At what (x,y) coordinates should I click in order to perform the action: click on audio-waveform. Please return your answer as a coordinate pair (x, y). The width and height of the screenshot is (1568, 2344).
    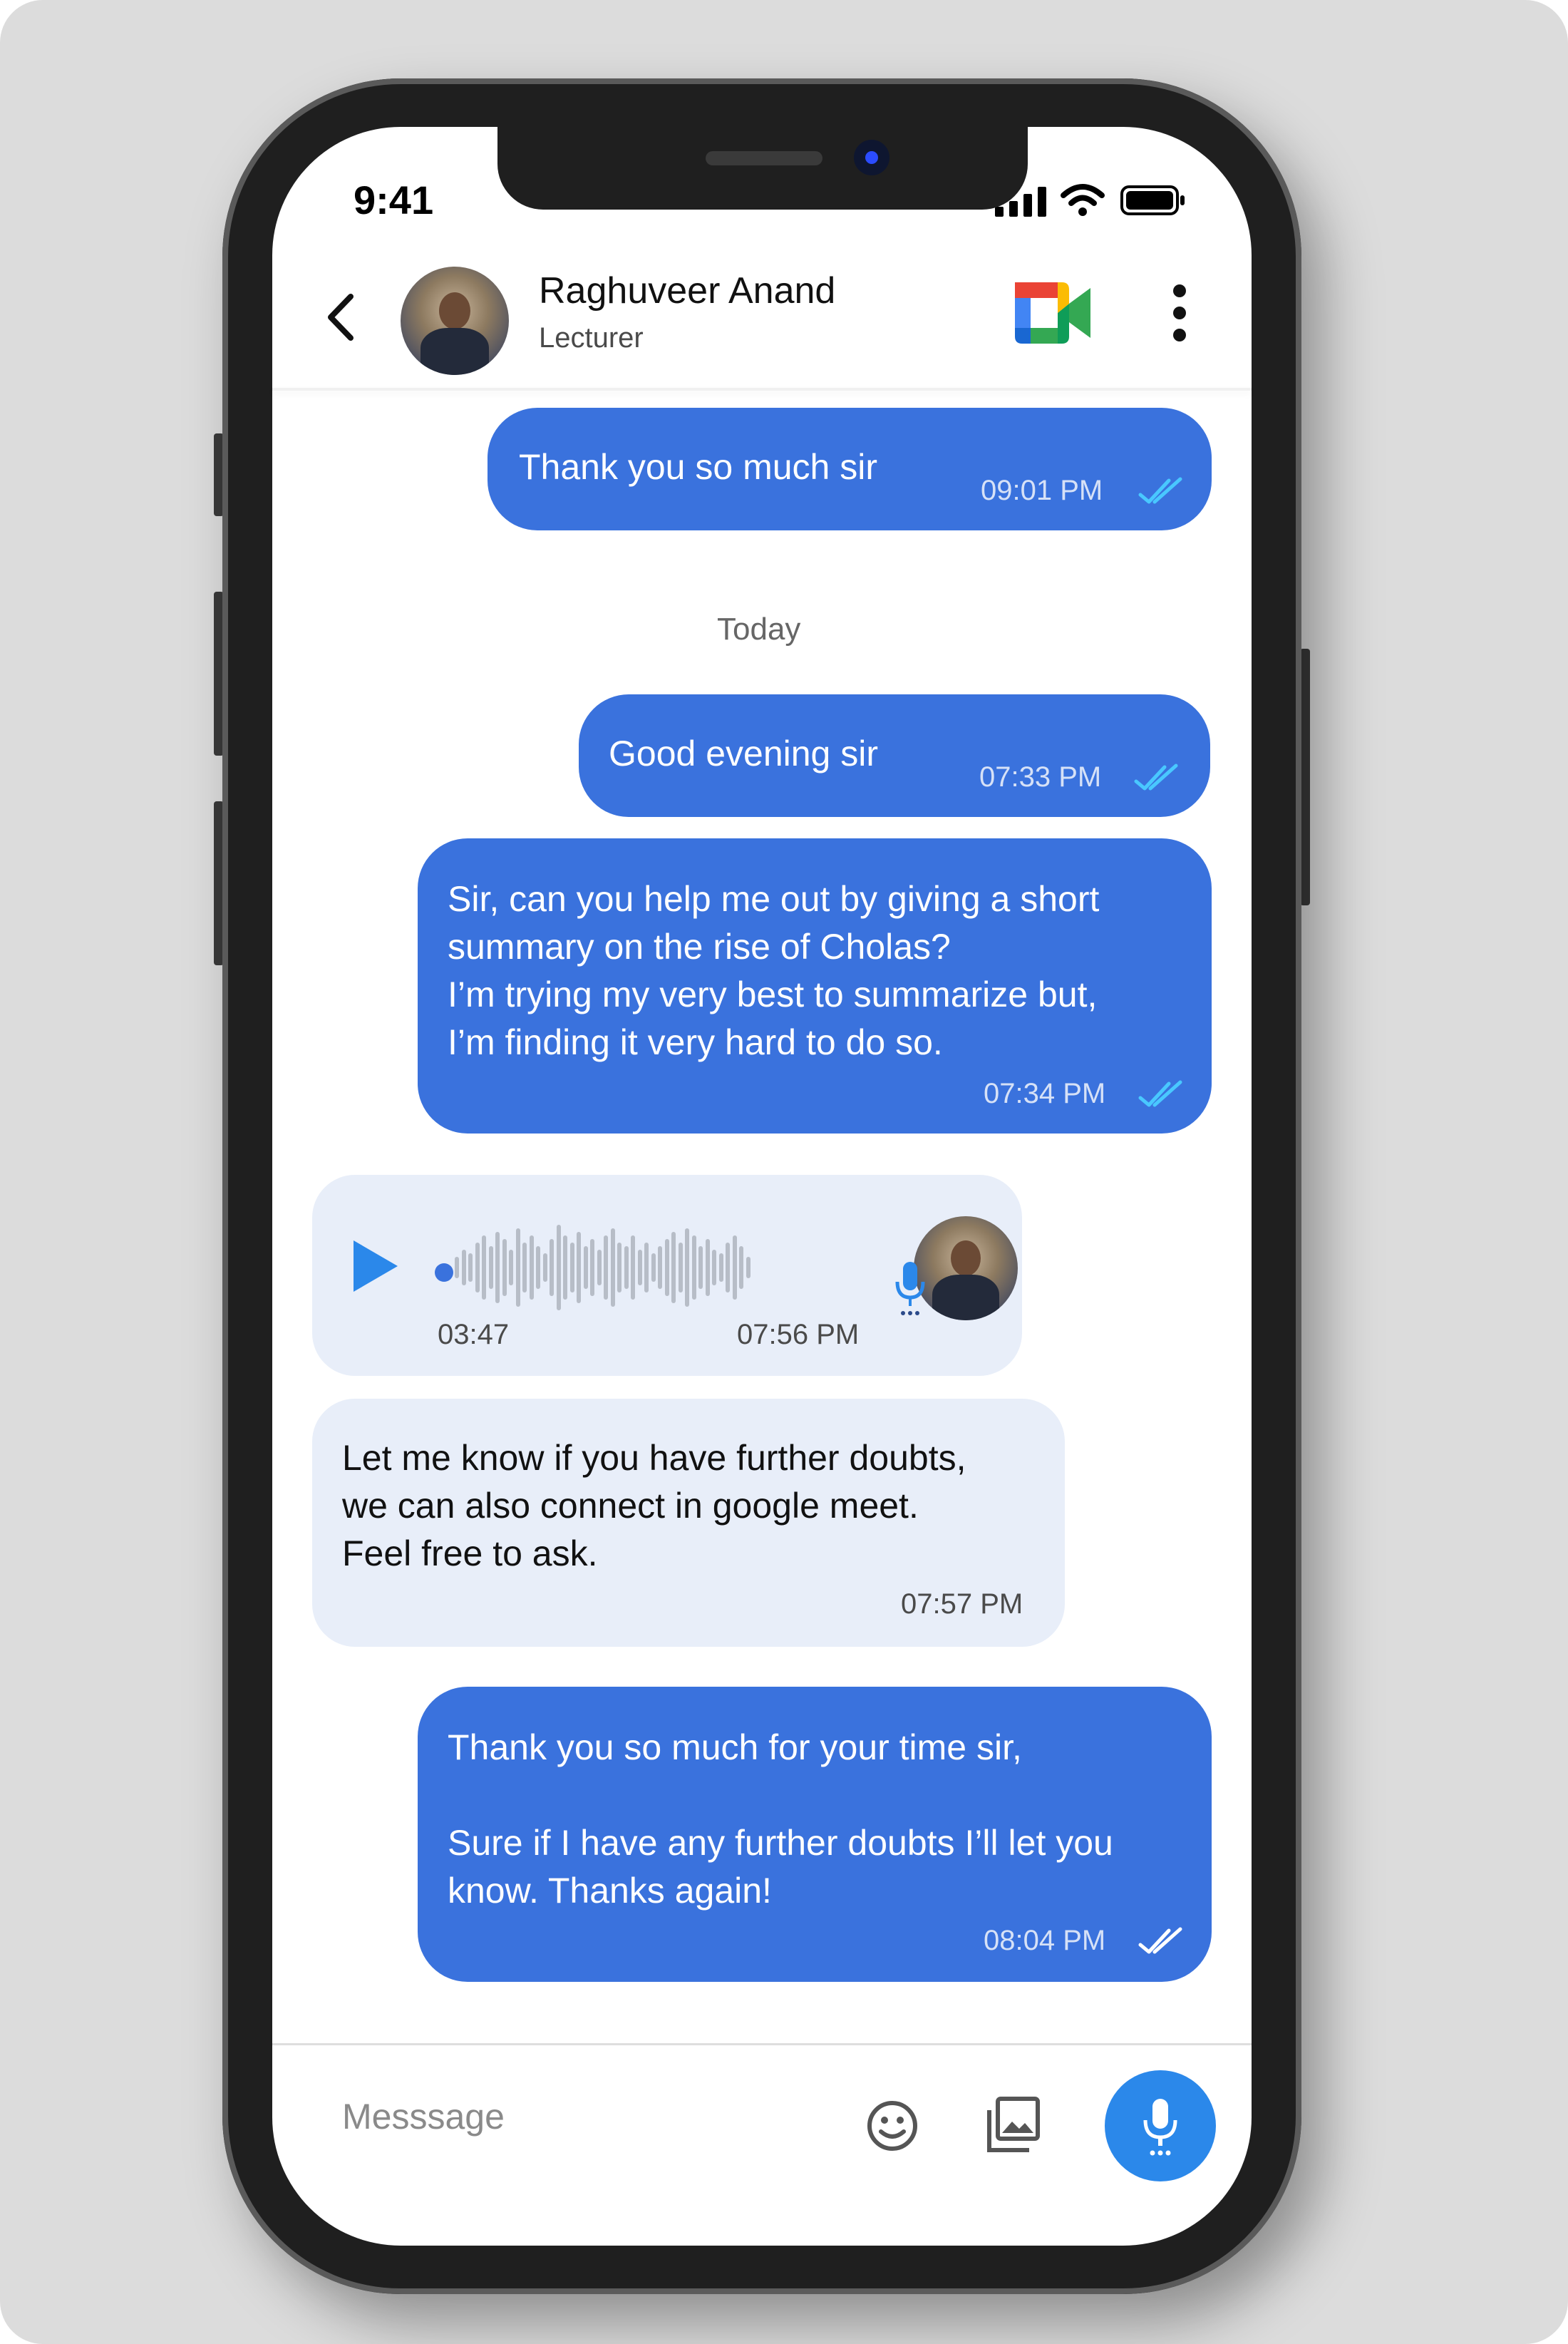
    Looking at the image, I should click on (605, 1267).